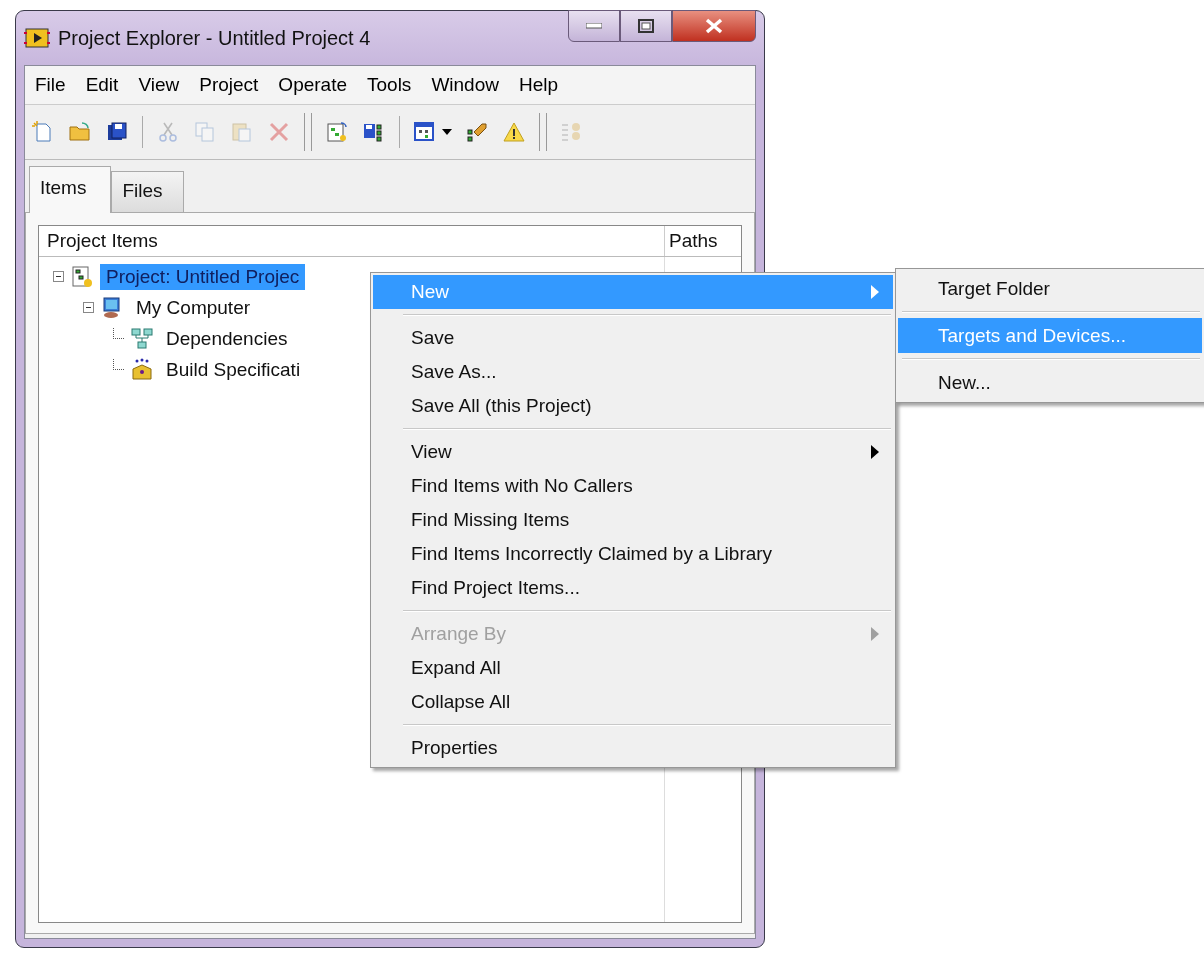 Image resolution: width=1204 pixels, height=956 pixels. What do you see at coordinates (633, 338) in the screenshot?
I see `menu-item: Save` at bounding box center [633, 338].